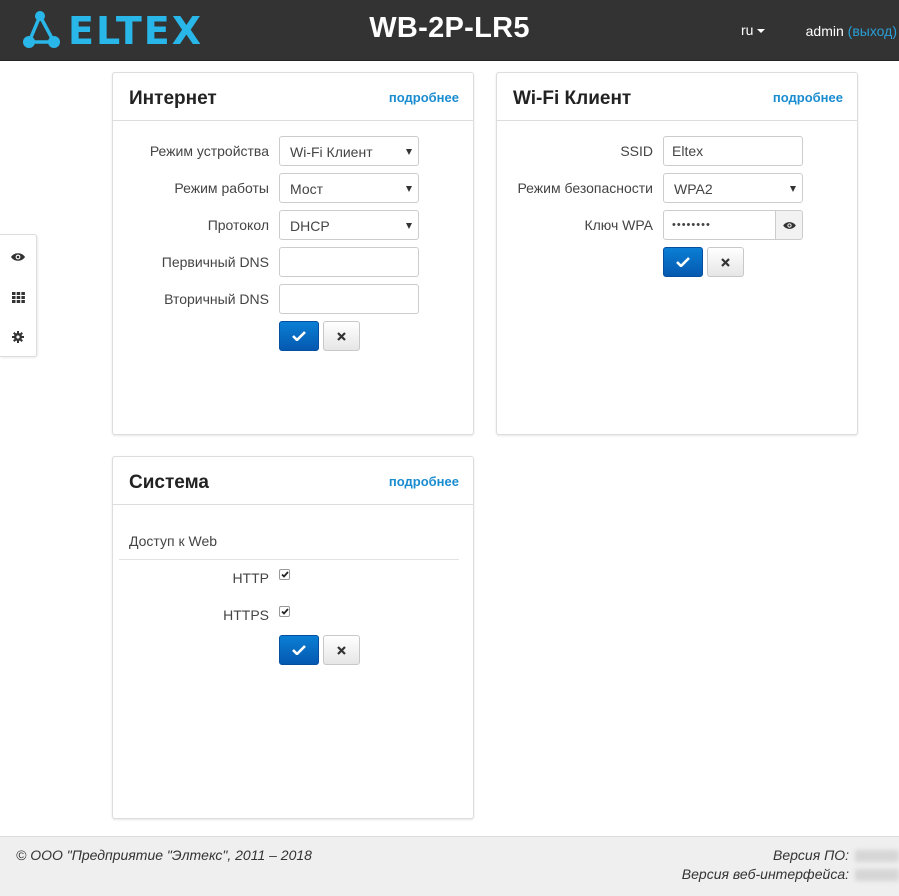 The width and height of the screenshot is (899, 896). Describe the element at coordinates (572, 98) in the screenshot. I see `panel-title: Wi-Fi Клиент` at that location.